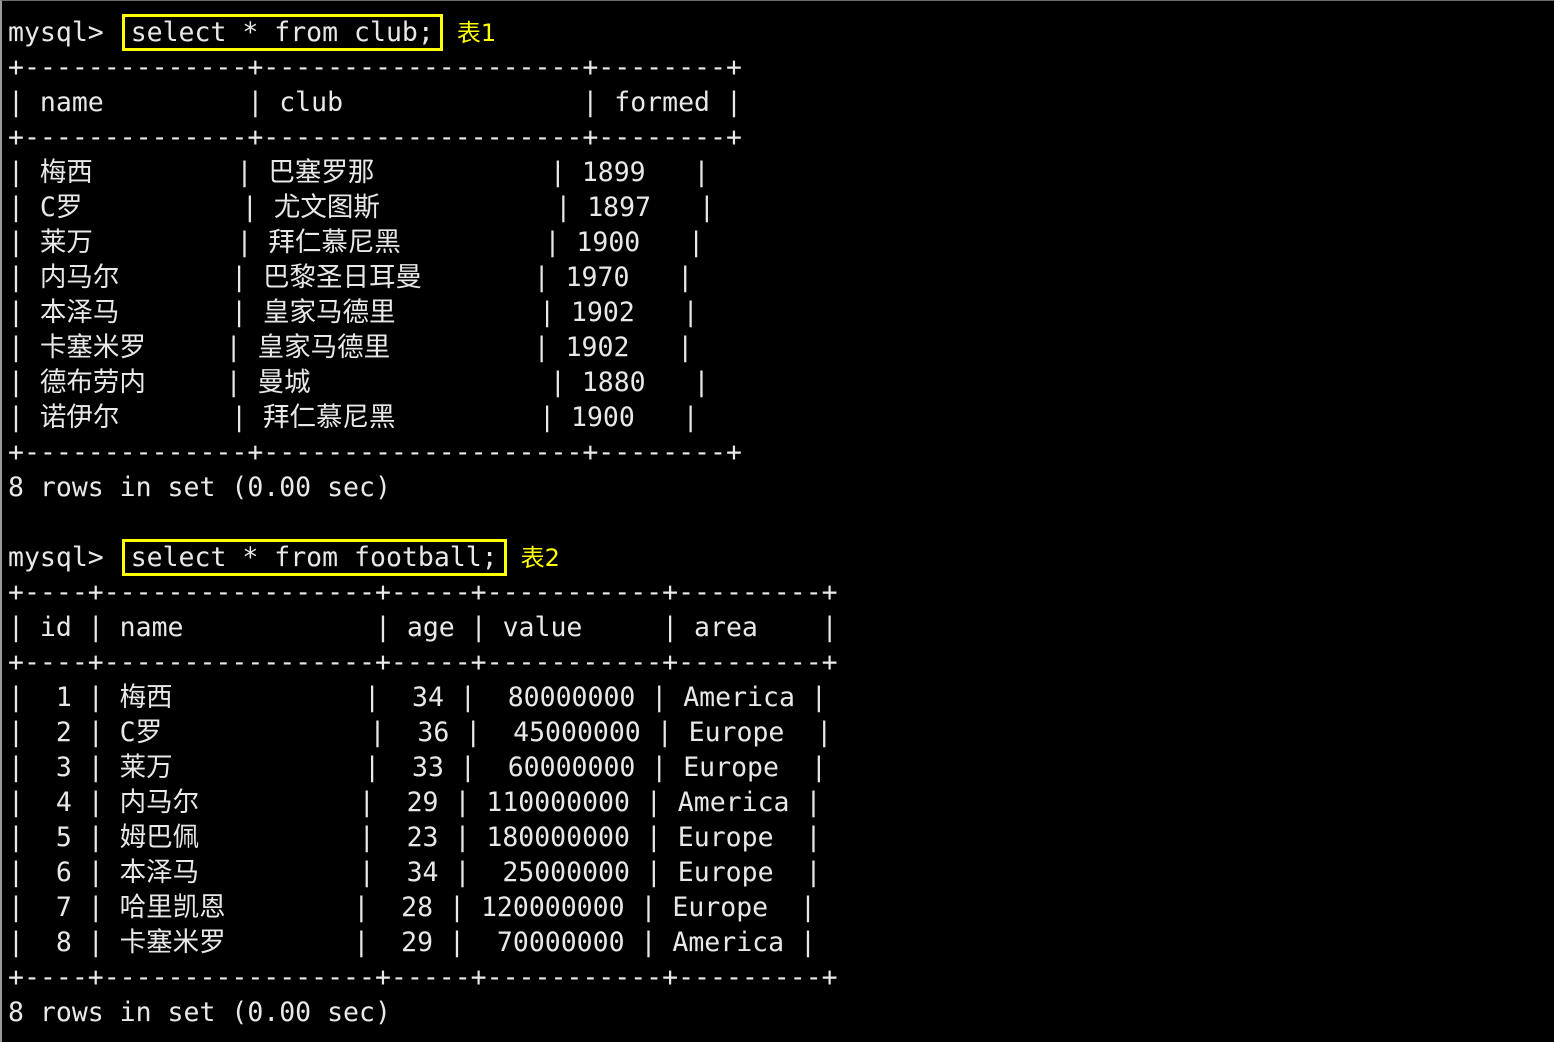  What do you see at coordinates (353, 417) in the screenshot?
I see `table-row: | 诺伊尔 | 拜仁慕尼黑 | 1900 |` at bounding box center [353, 417].